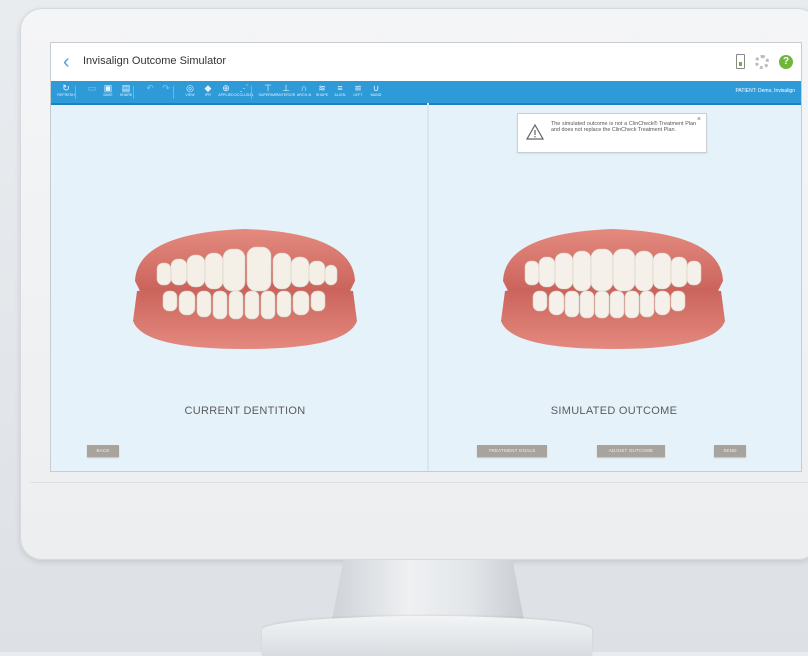 The height and width of the screenshot is (656, 808). What do you see at coordinates (419, 482) in the screenshot?
I see `monitor-chin-line` at bounding box center [419, 482].